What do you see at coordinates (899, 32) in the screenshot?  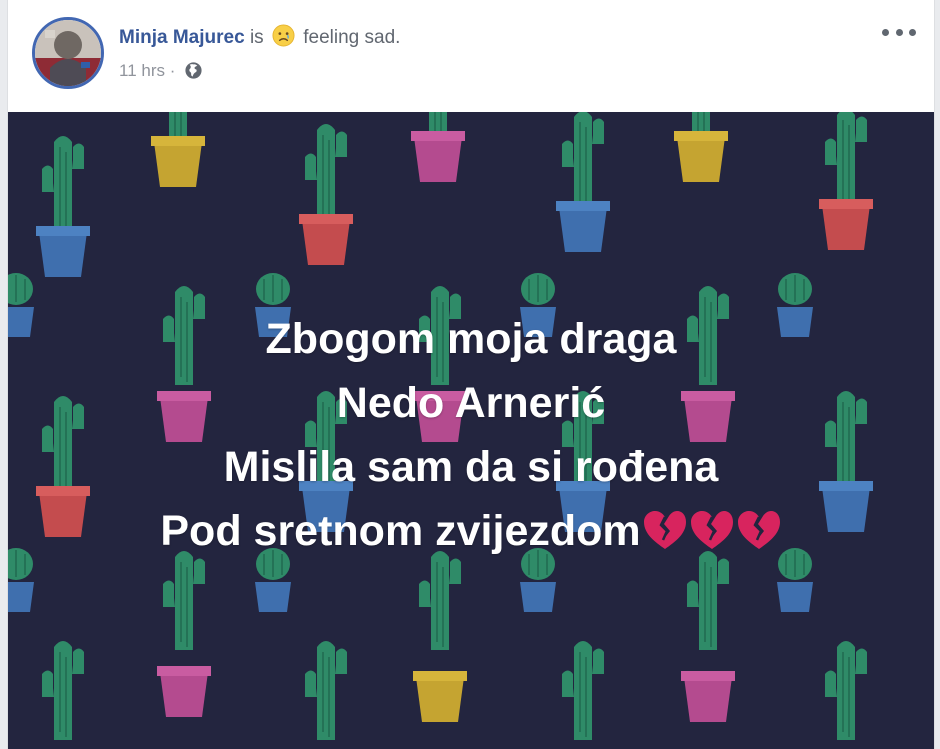 I see `more-options-icon` at bounding box center [899, 32].